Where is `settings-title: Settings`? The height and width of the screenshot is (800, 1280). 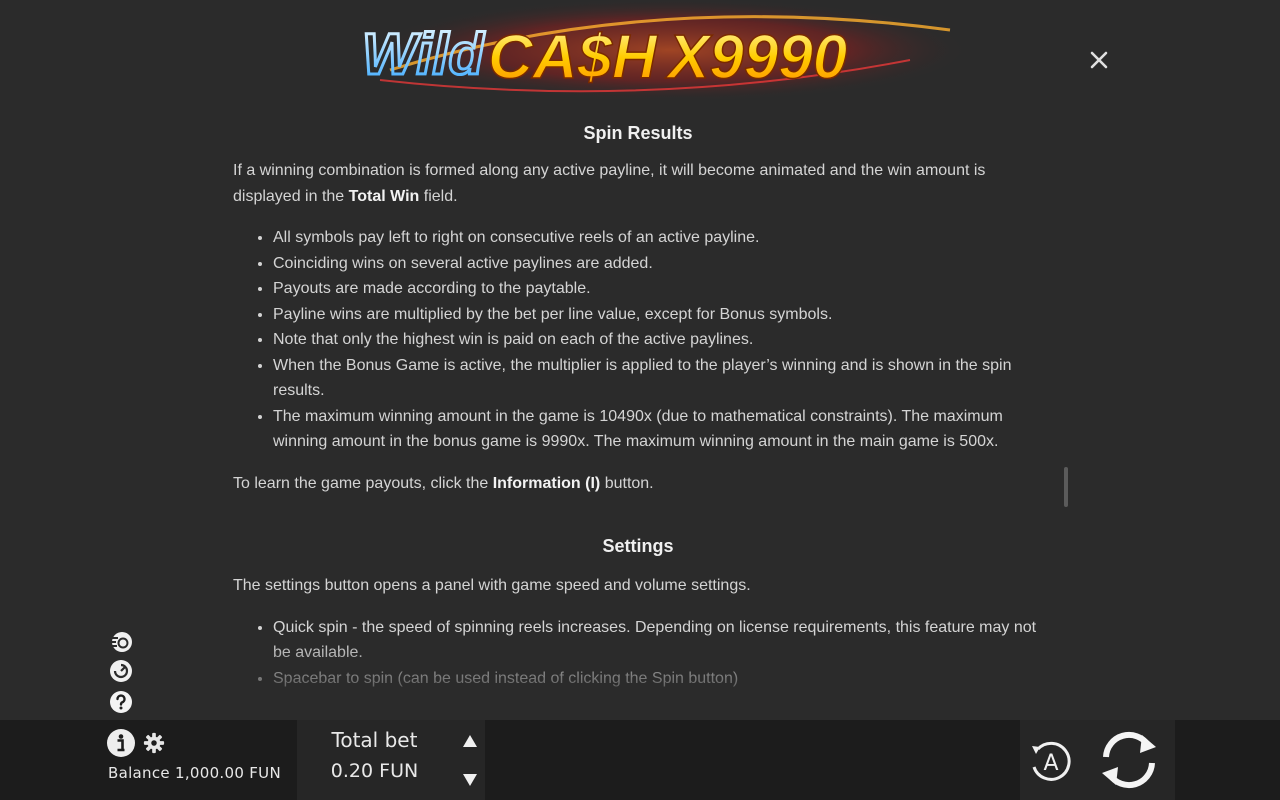 settings-title: Settings is located at coordinates (638, 546).